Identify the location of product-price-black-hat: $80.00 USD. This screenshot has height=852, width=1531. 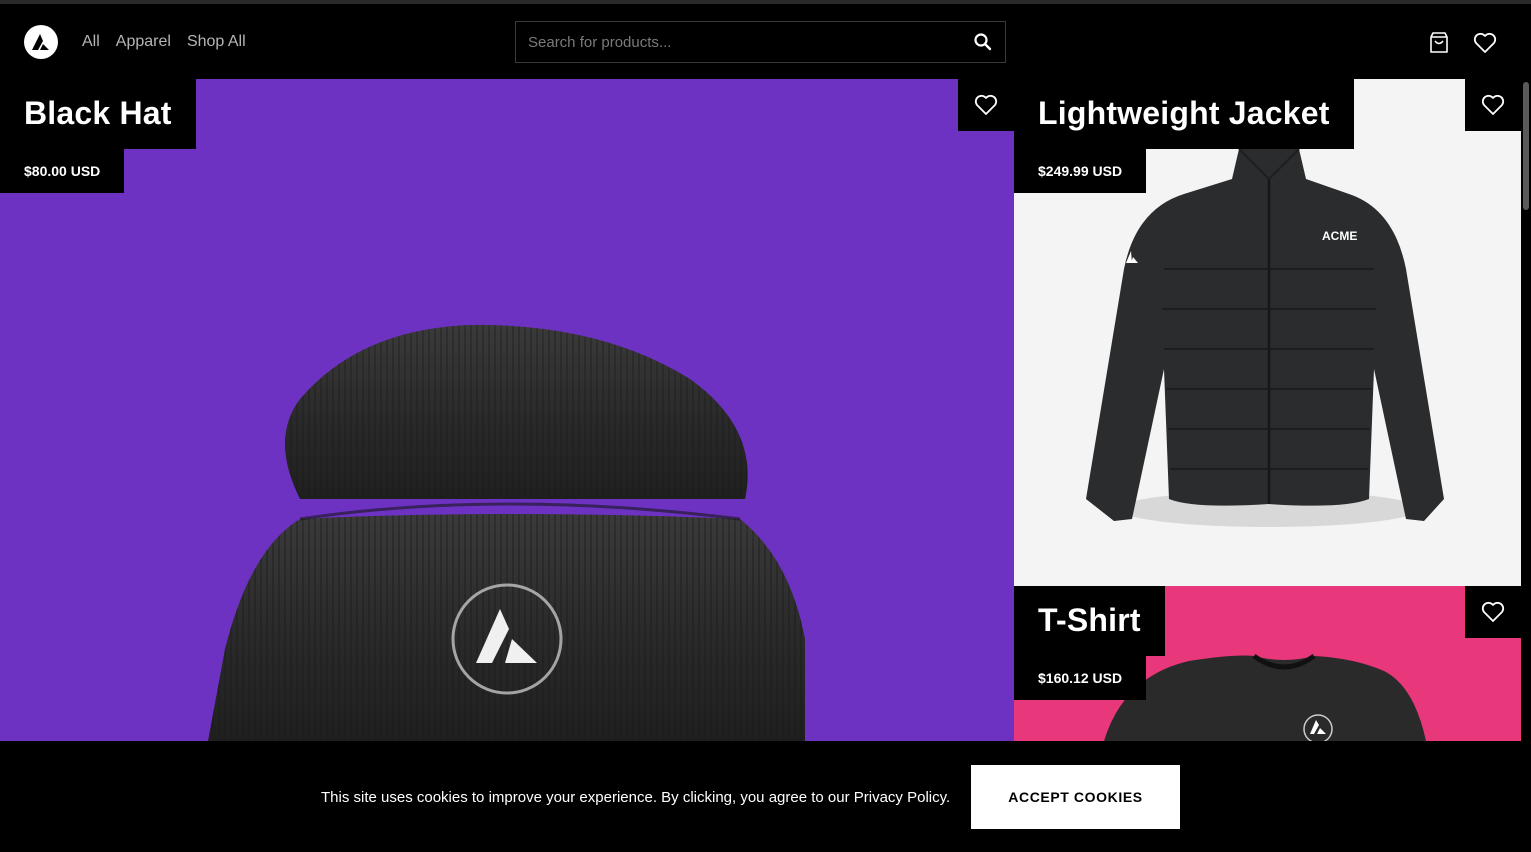
(62, 171).